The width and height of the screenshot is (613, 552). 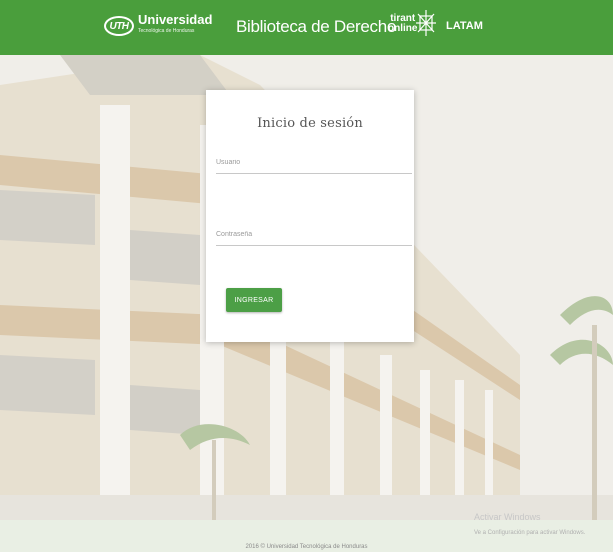 What do you see at coordinates (464, 26) in the screenshot?
I see `latam-label: LATAM` at bounding box center [464, 26].